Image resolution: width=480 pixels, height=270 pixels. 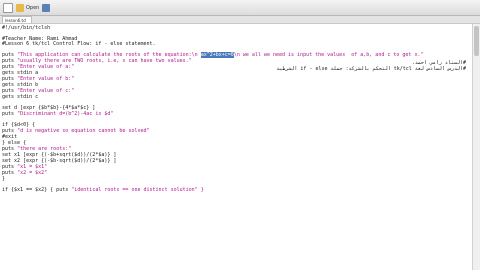 I want to click on code-line: gets stdin c, so click(x=20, y=97).